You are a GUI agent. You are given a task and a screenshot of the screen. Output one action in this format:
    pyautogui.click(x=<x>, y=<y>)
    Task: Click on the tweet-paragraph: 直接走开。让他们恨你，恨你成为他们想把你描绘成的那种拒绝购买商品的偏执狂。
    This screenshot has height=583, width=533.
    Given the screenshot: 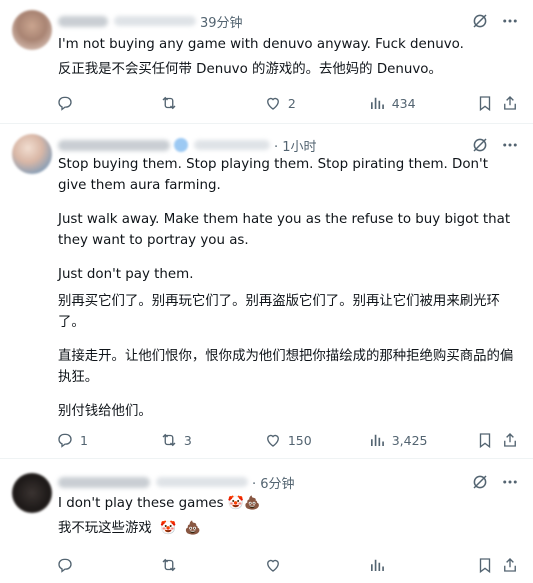 What is the action you would take?
    pyautogui.click(x=286, y=367)
    